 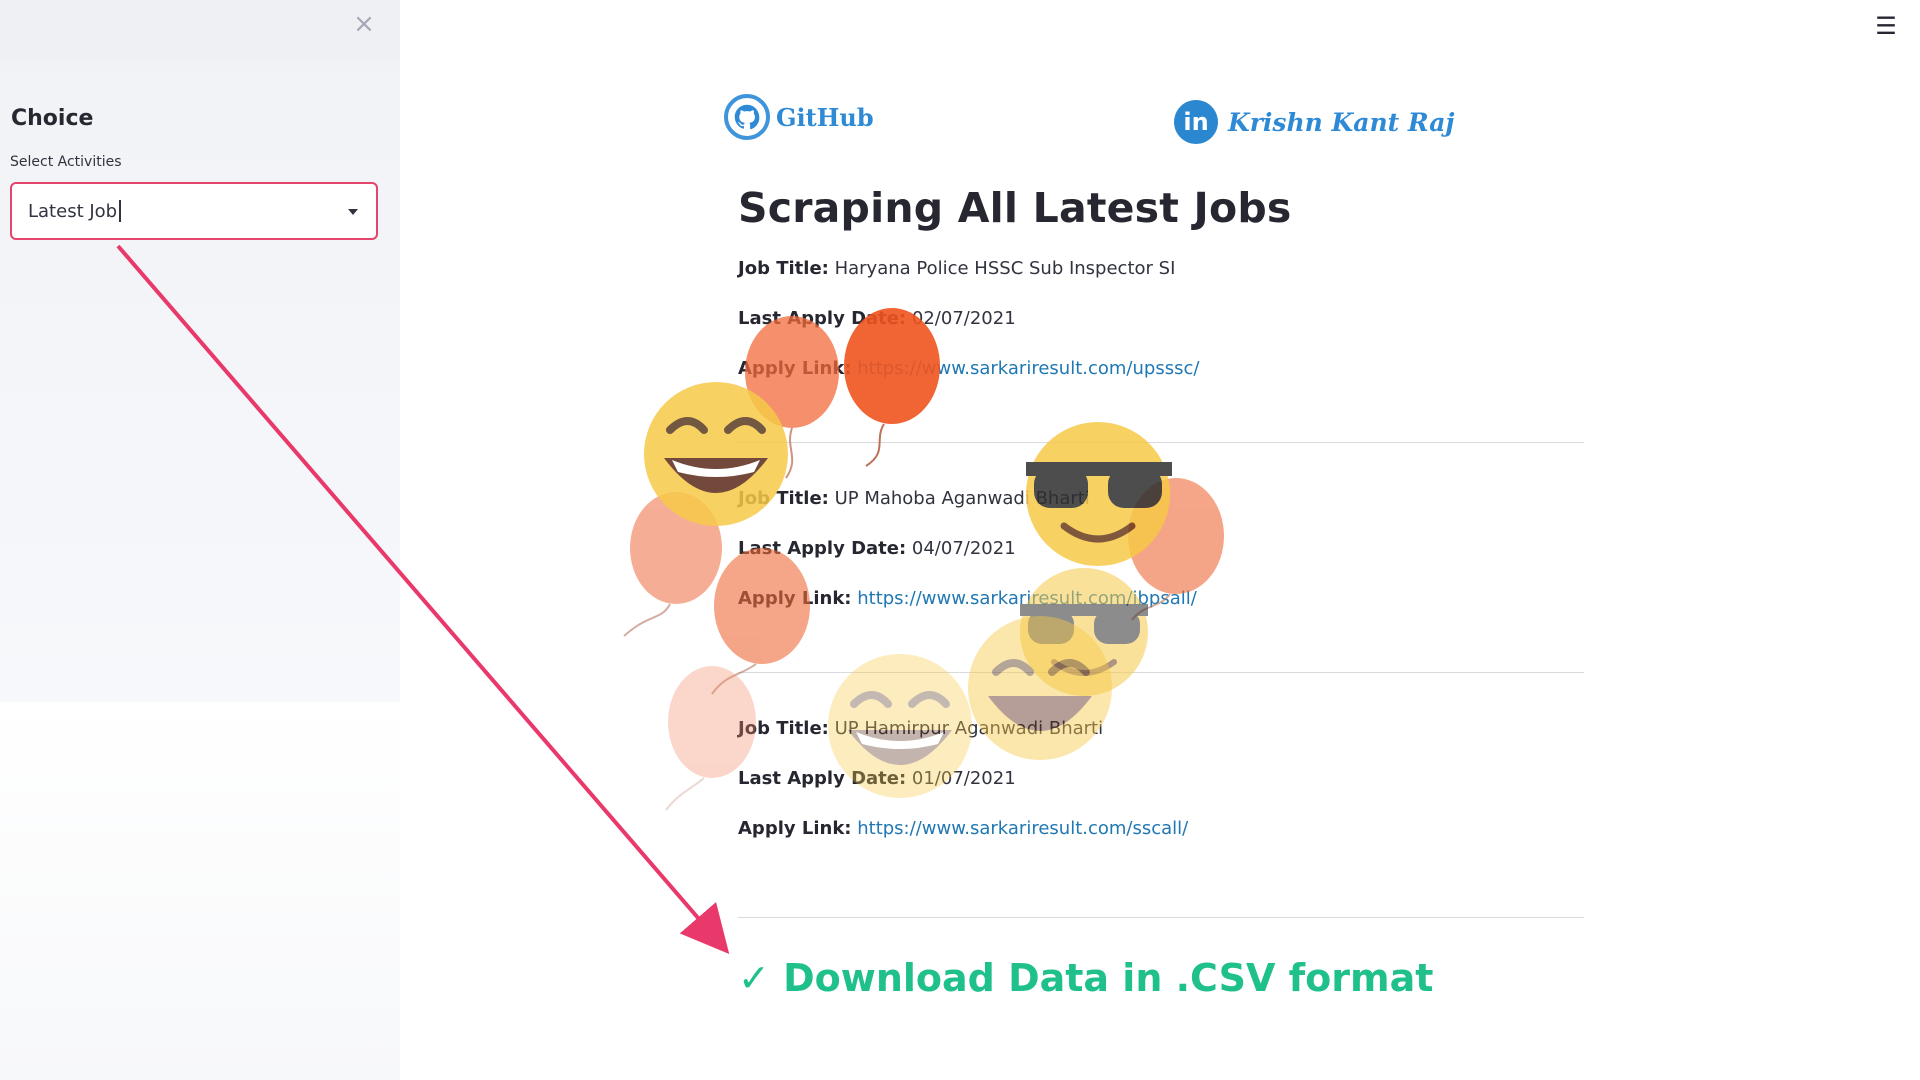 I want to click on hamburger-menu-icon: ☰, so click(x=1886, y=26).